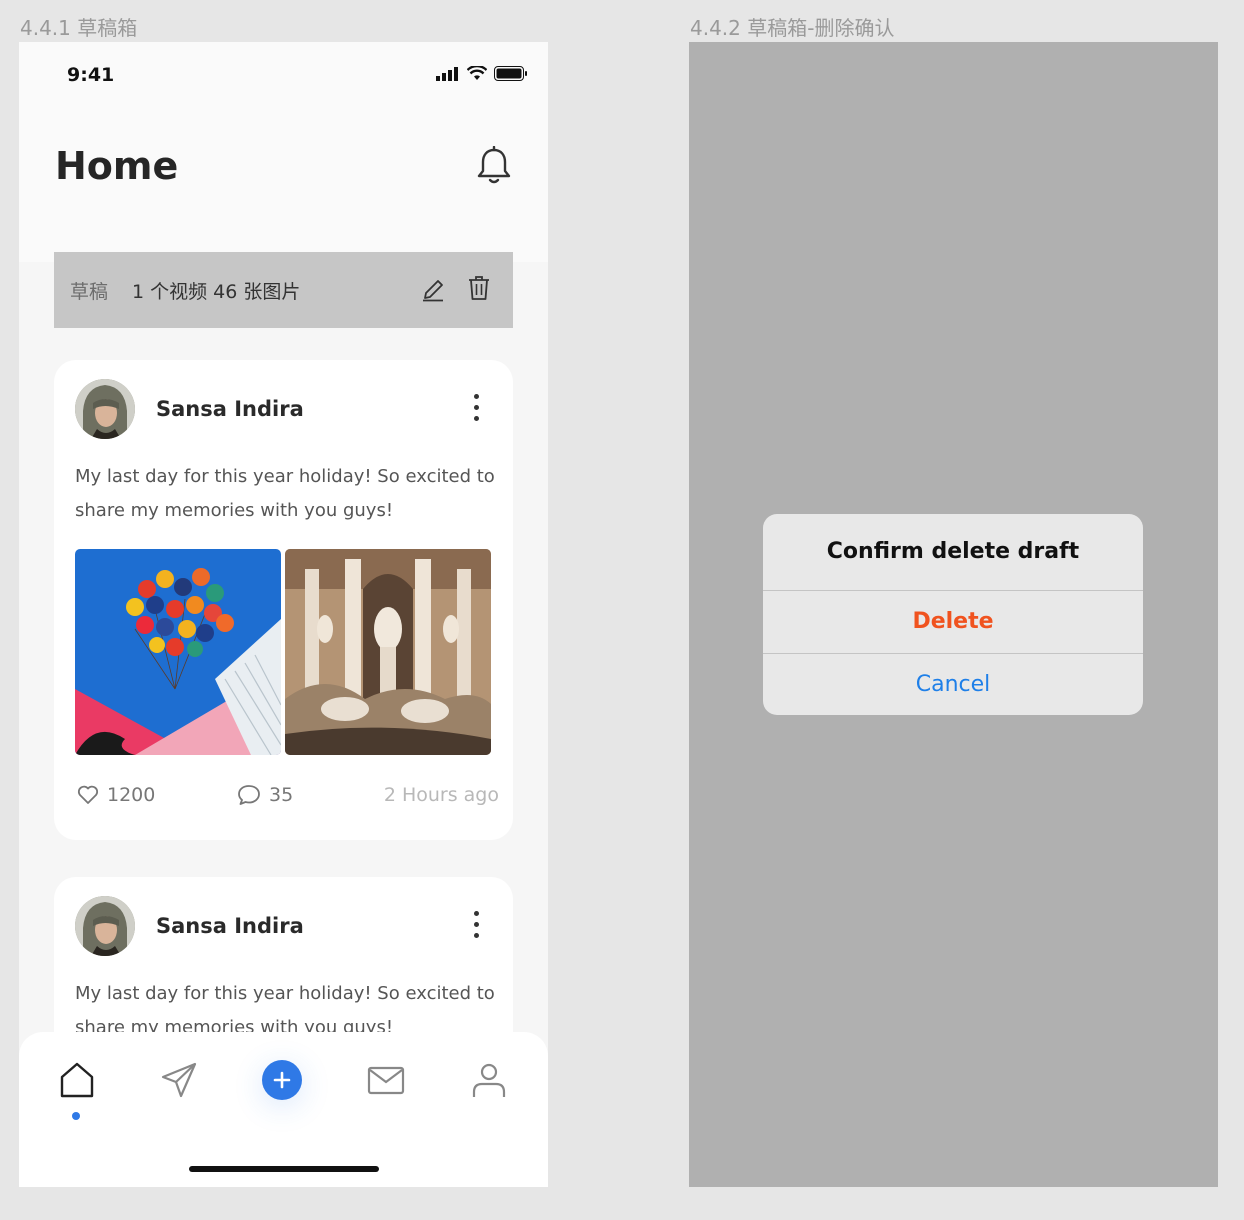  I want to click on home-icon, so click(77, 1080).